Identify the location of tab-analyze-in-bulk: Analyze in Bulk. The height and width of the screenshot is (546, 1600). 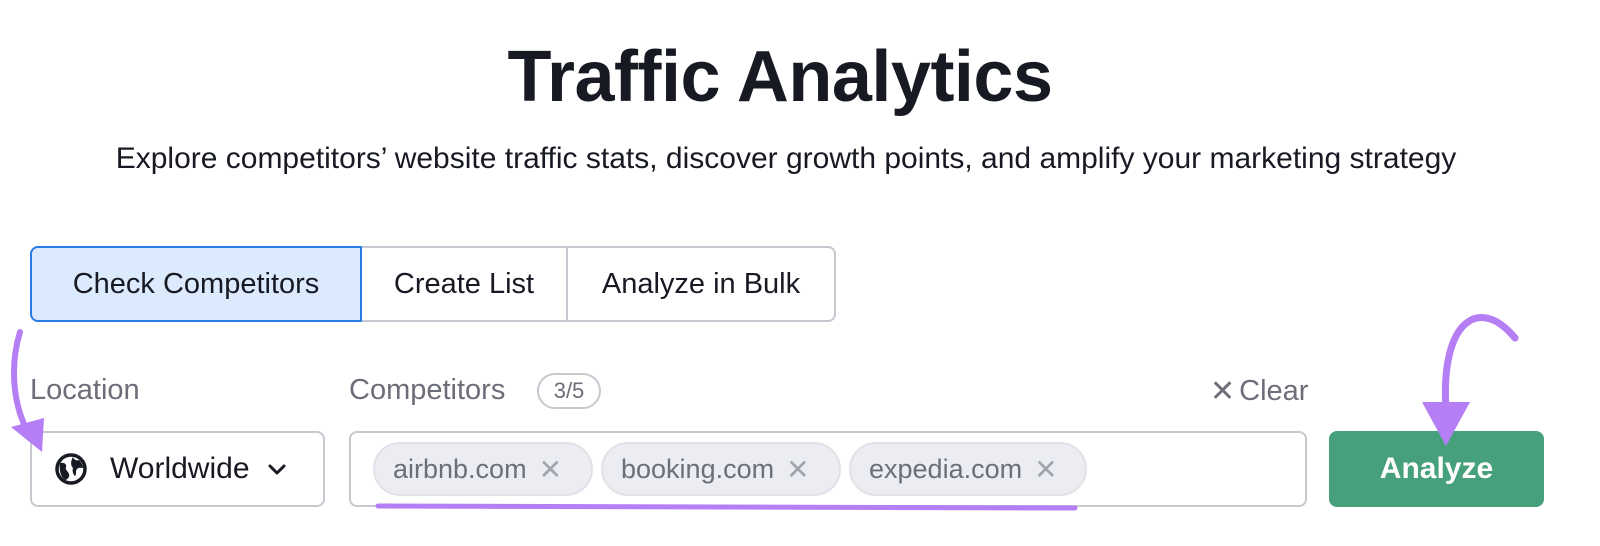
(701, 284).